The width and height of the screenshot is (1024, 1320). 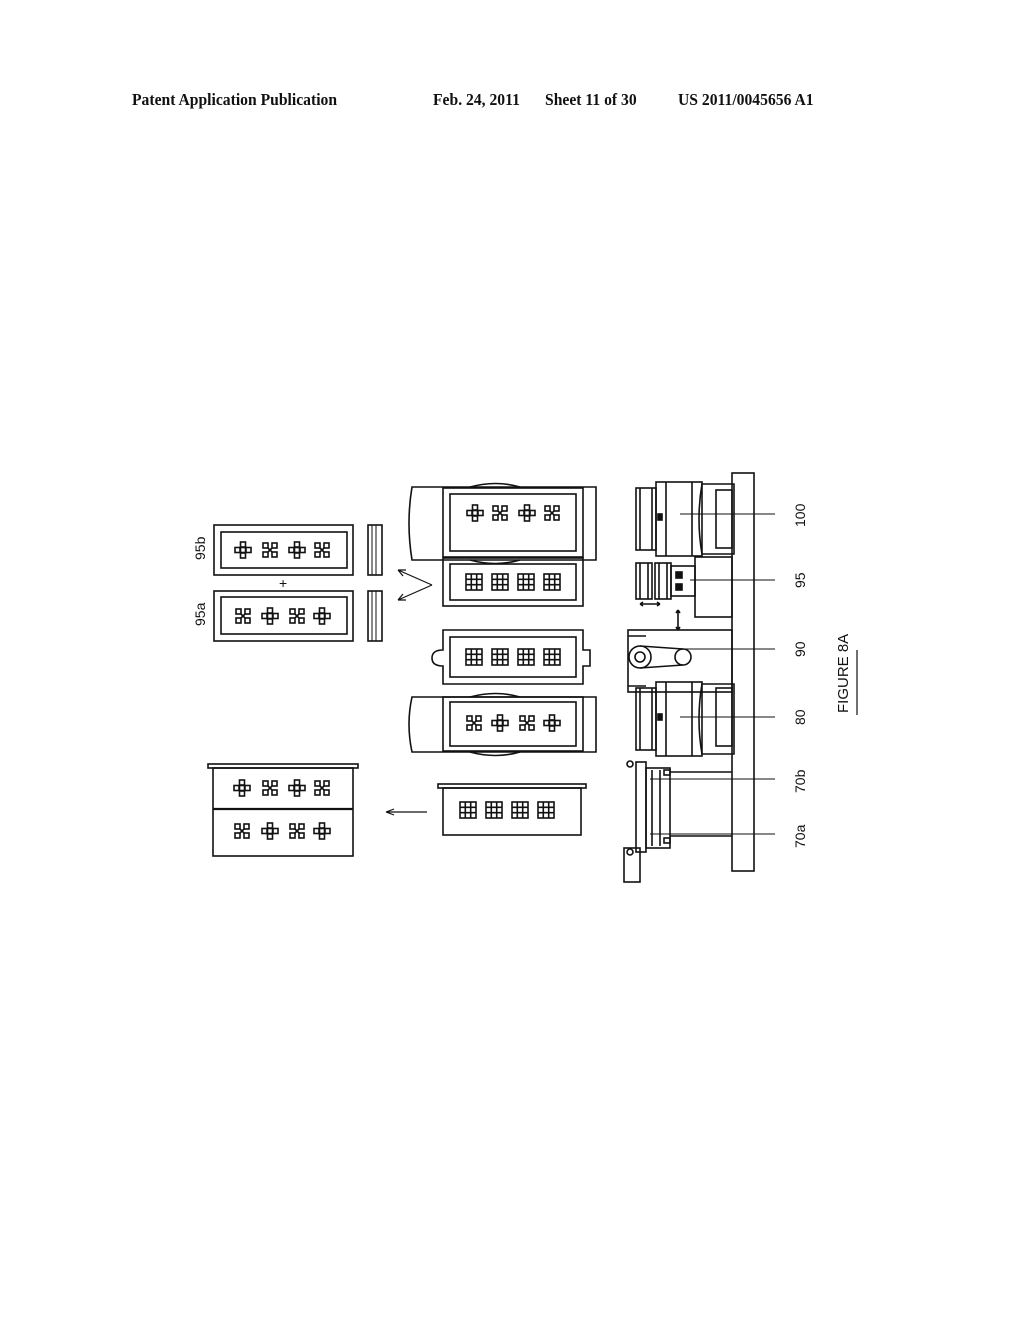 I want to click on product-parts, so click(x=295, y=690).